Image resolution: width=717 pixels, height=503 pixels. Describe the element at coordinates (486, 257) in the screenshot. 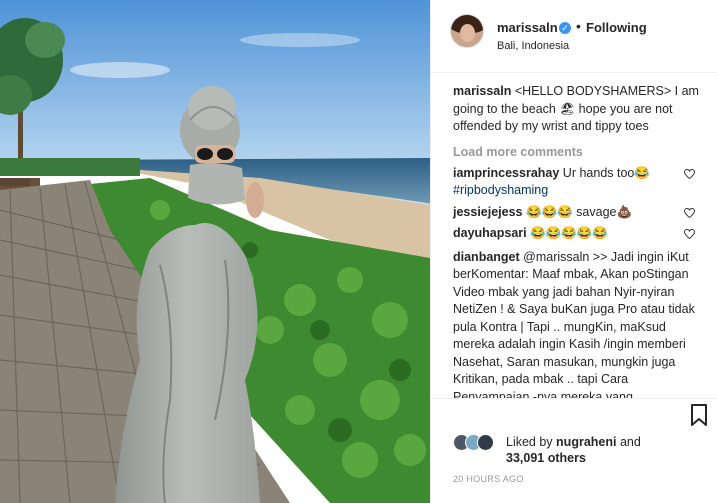

I see `comment-author: dianbanget` at that location.